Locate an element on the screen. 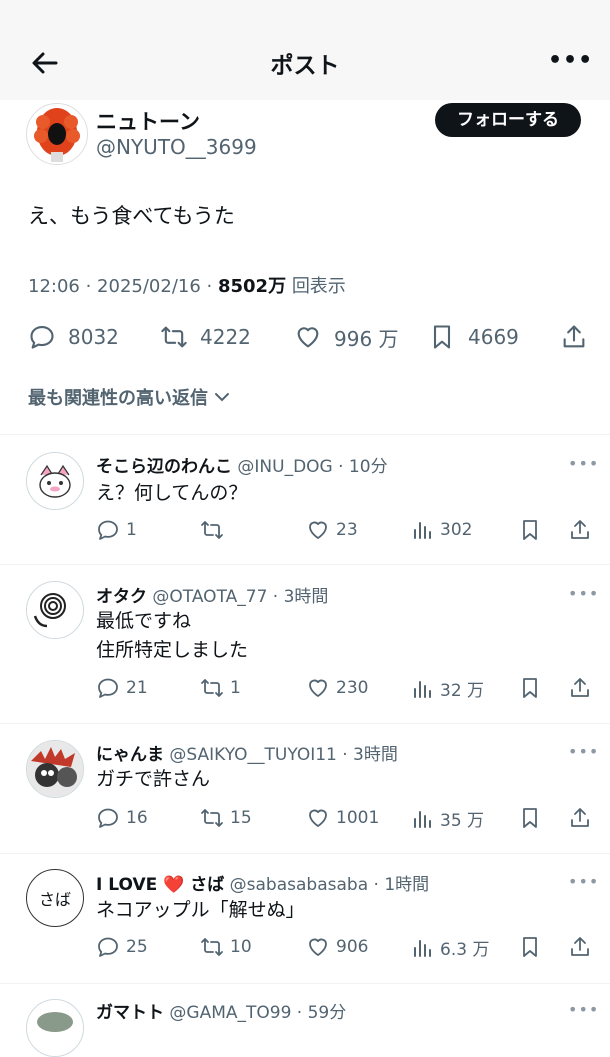  reply-reply-action: 25 is located at coordinates (122, 947).